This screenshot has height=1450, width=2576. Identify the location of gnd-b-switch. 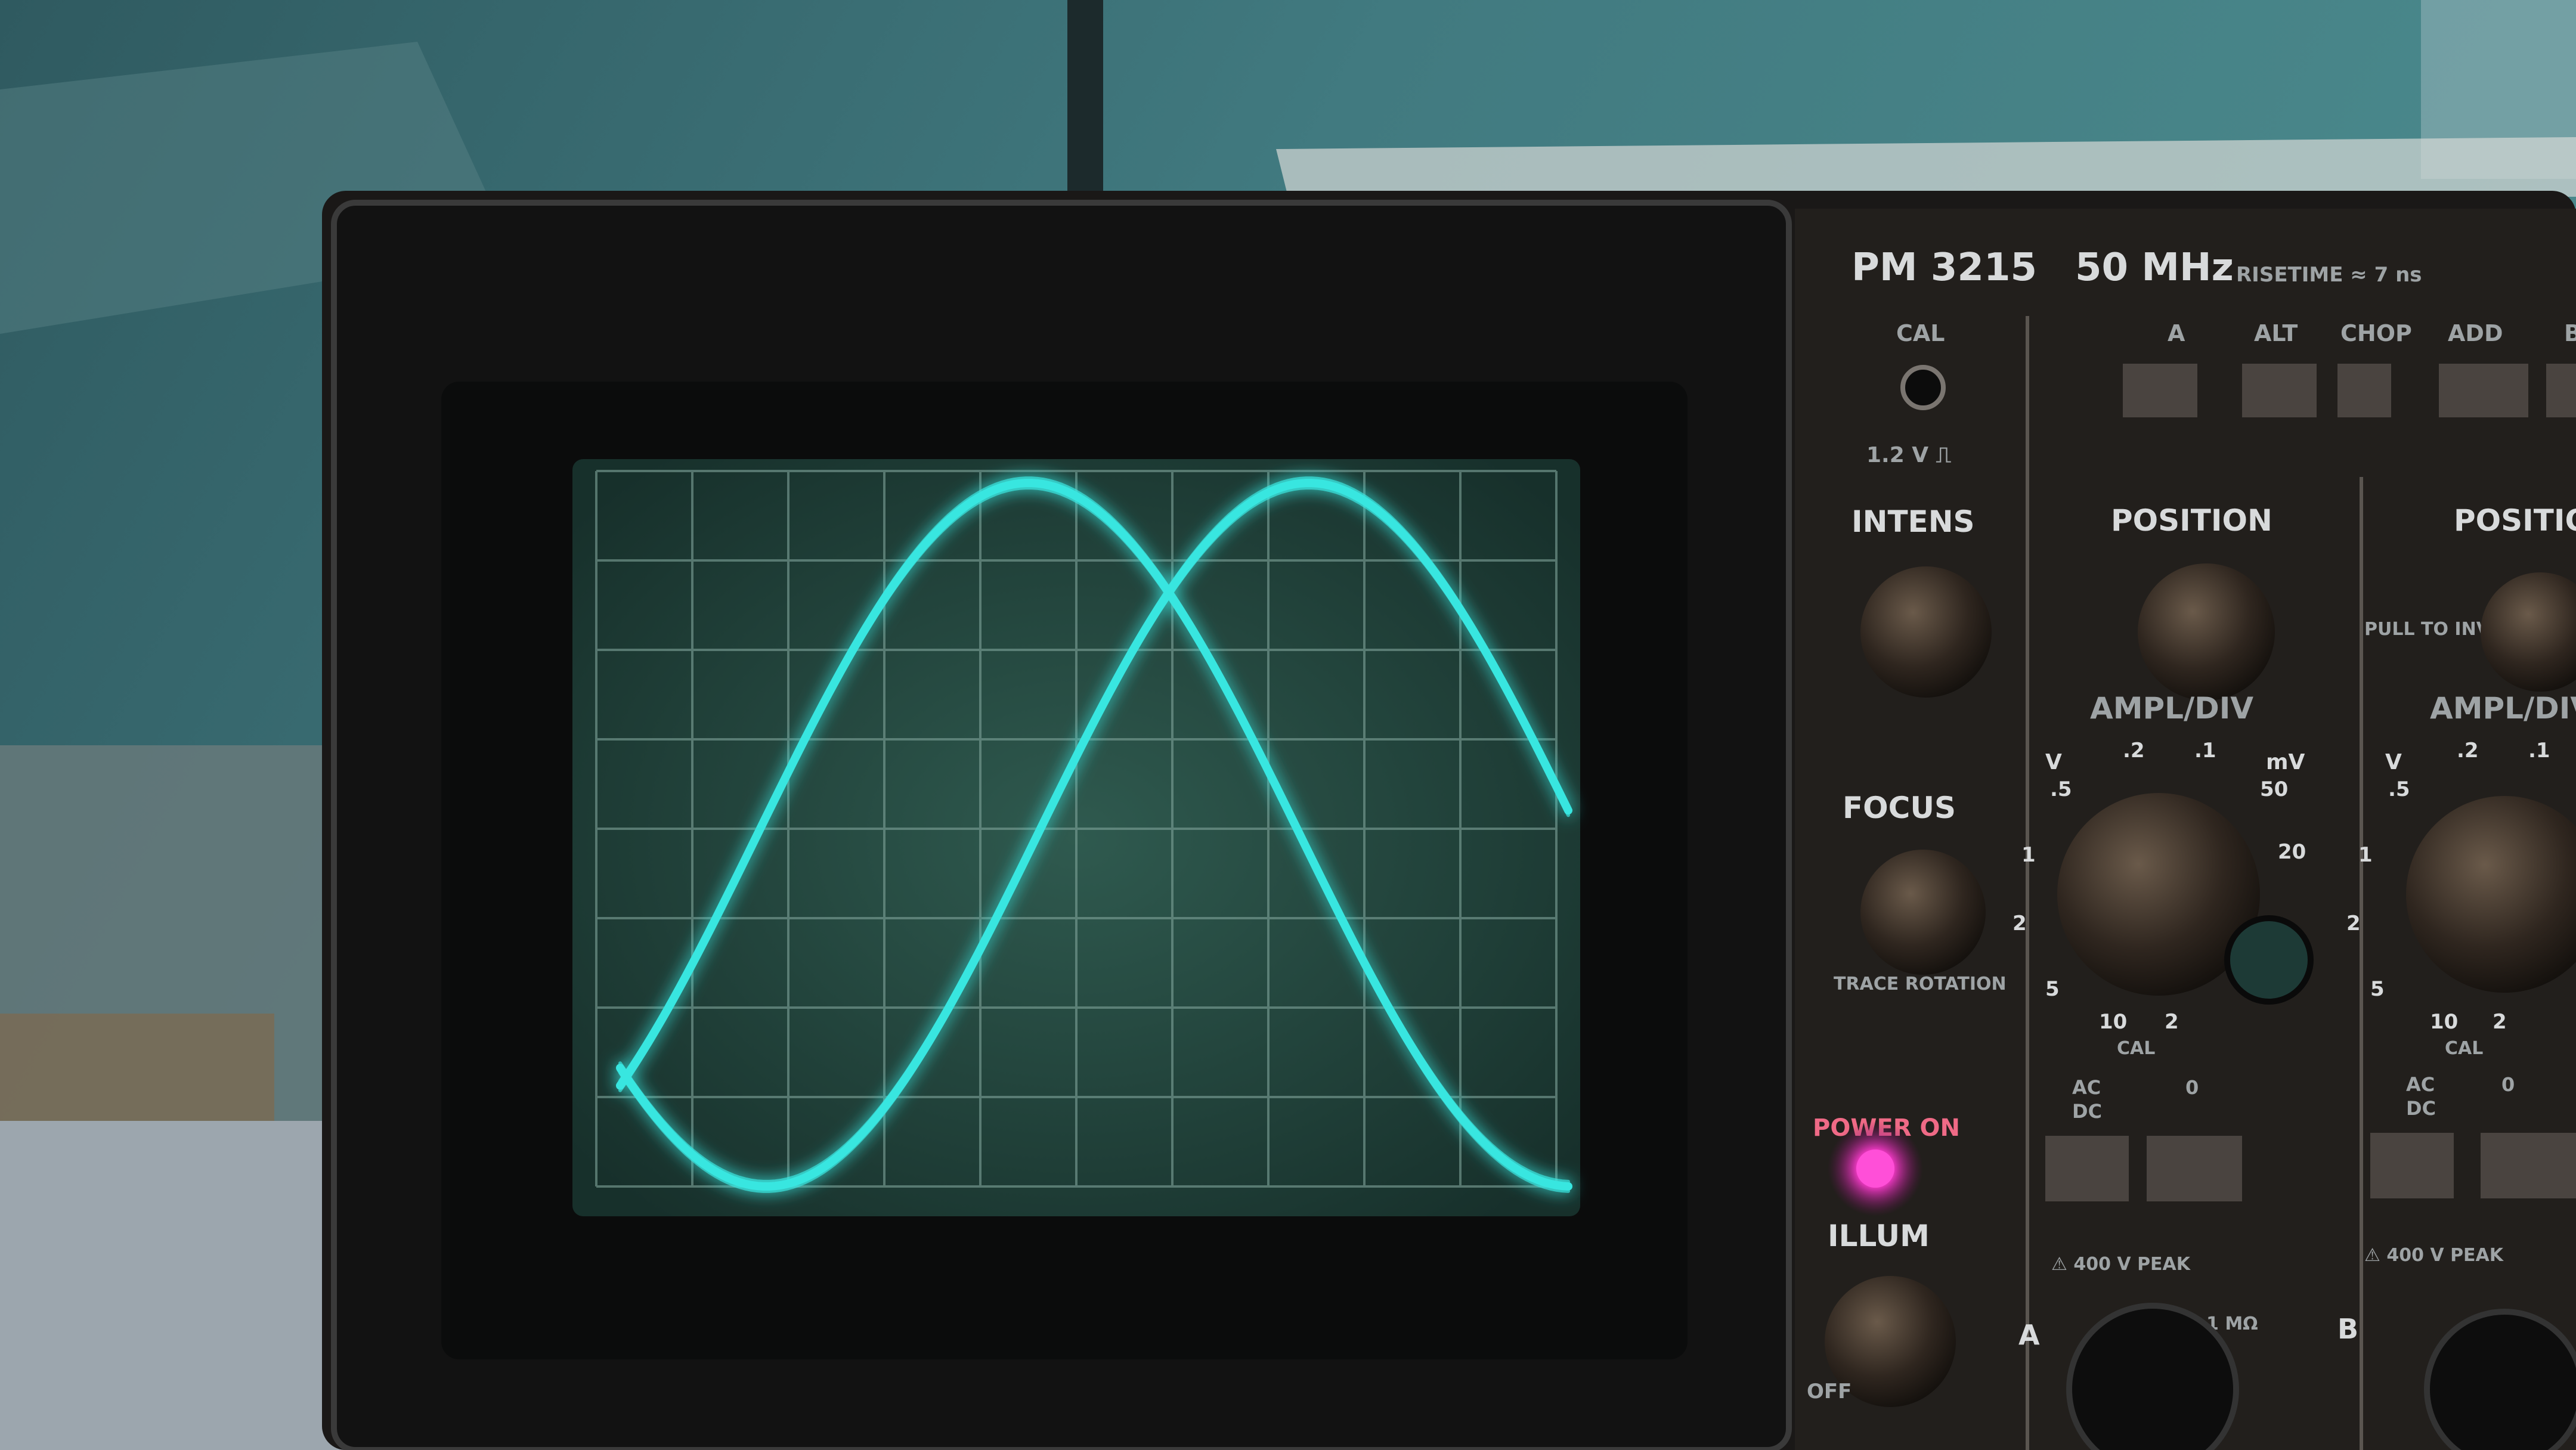
(2529, 1165).